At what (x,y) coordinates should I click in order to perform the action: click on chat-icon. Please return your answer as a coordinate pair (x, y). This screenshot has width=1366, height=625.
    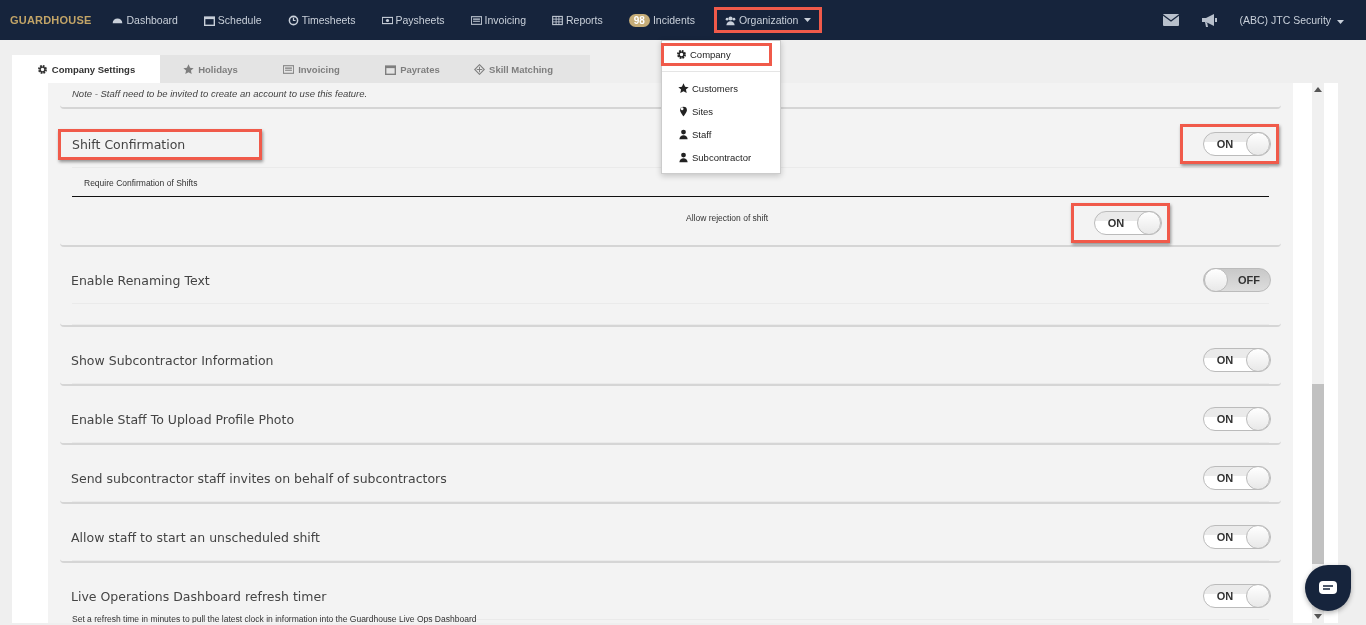
    Looking at the image, I should click on (1328, 588).